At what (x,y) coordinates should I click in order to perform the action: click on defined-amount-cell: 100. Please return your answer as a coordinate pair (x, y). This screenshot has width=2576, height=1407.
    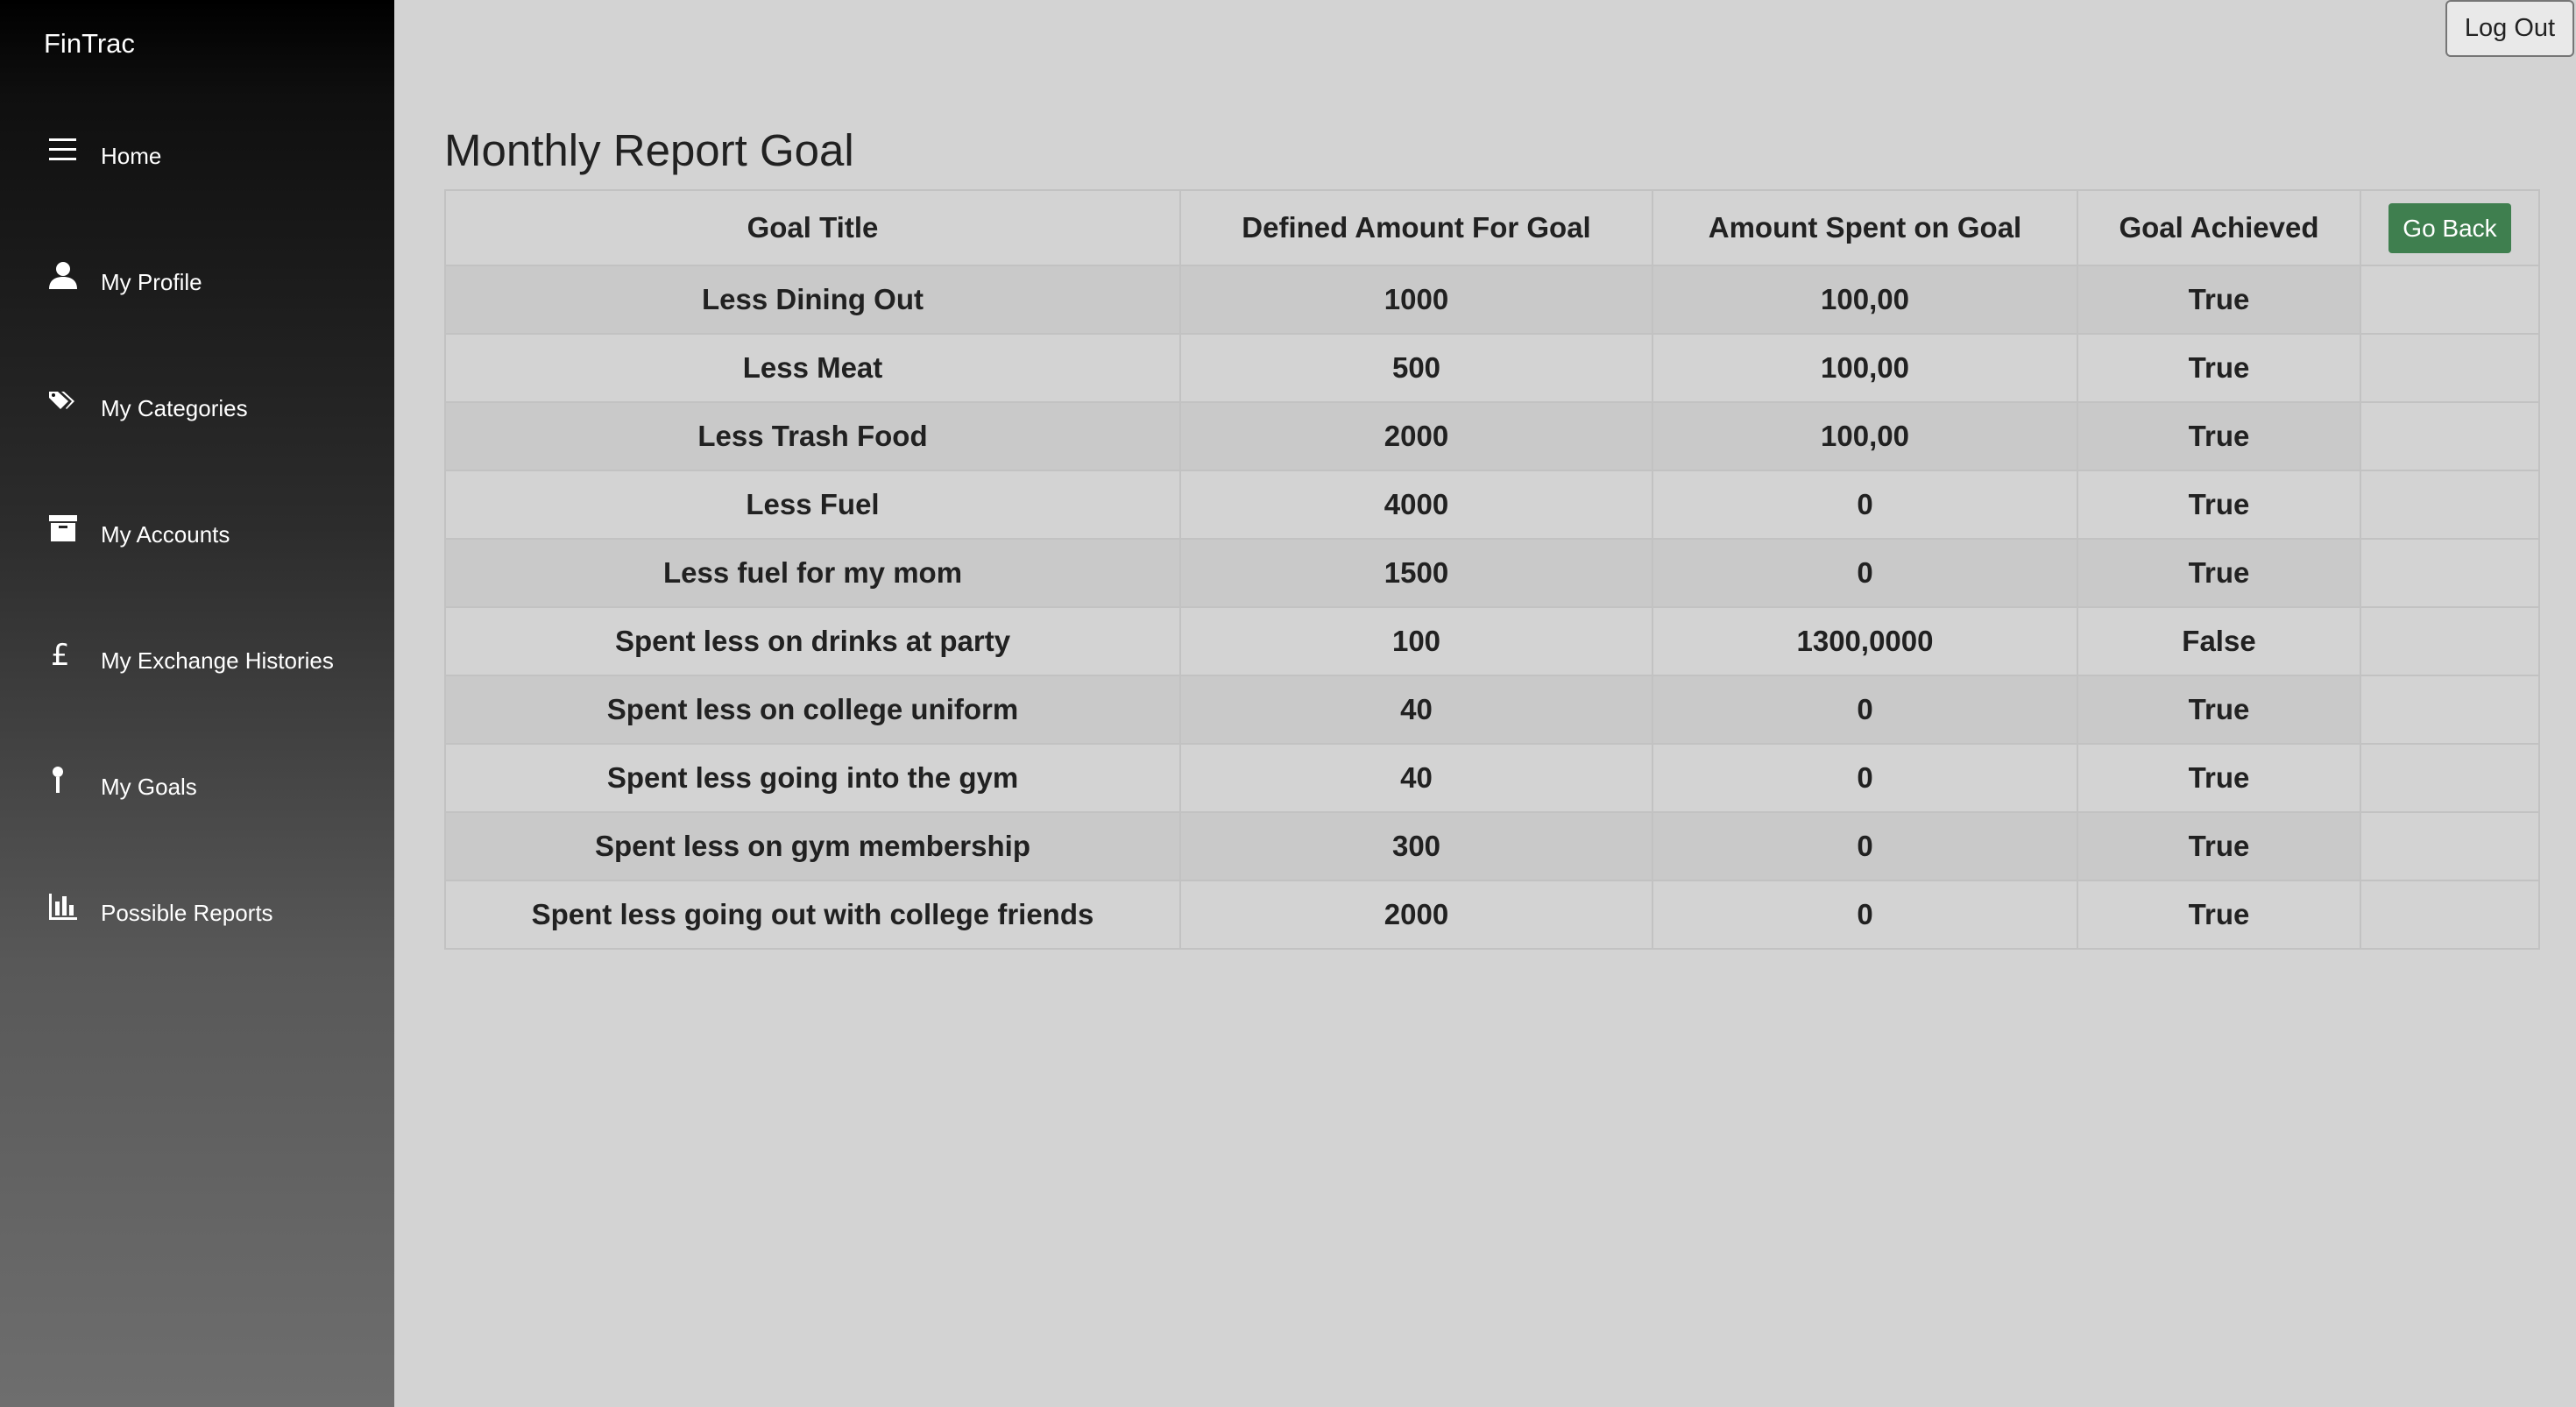
    Looking at the image, I should click on (1416, 641).